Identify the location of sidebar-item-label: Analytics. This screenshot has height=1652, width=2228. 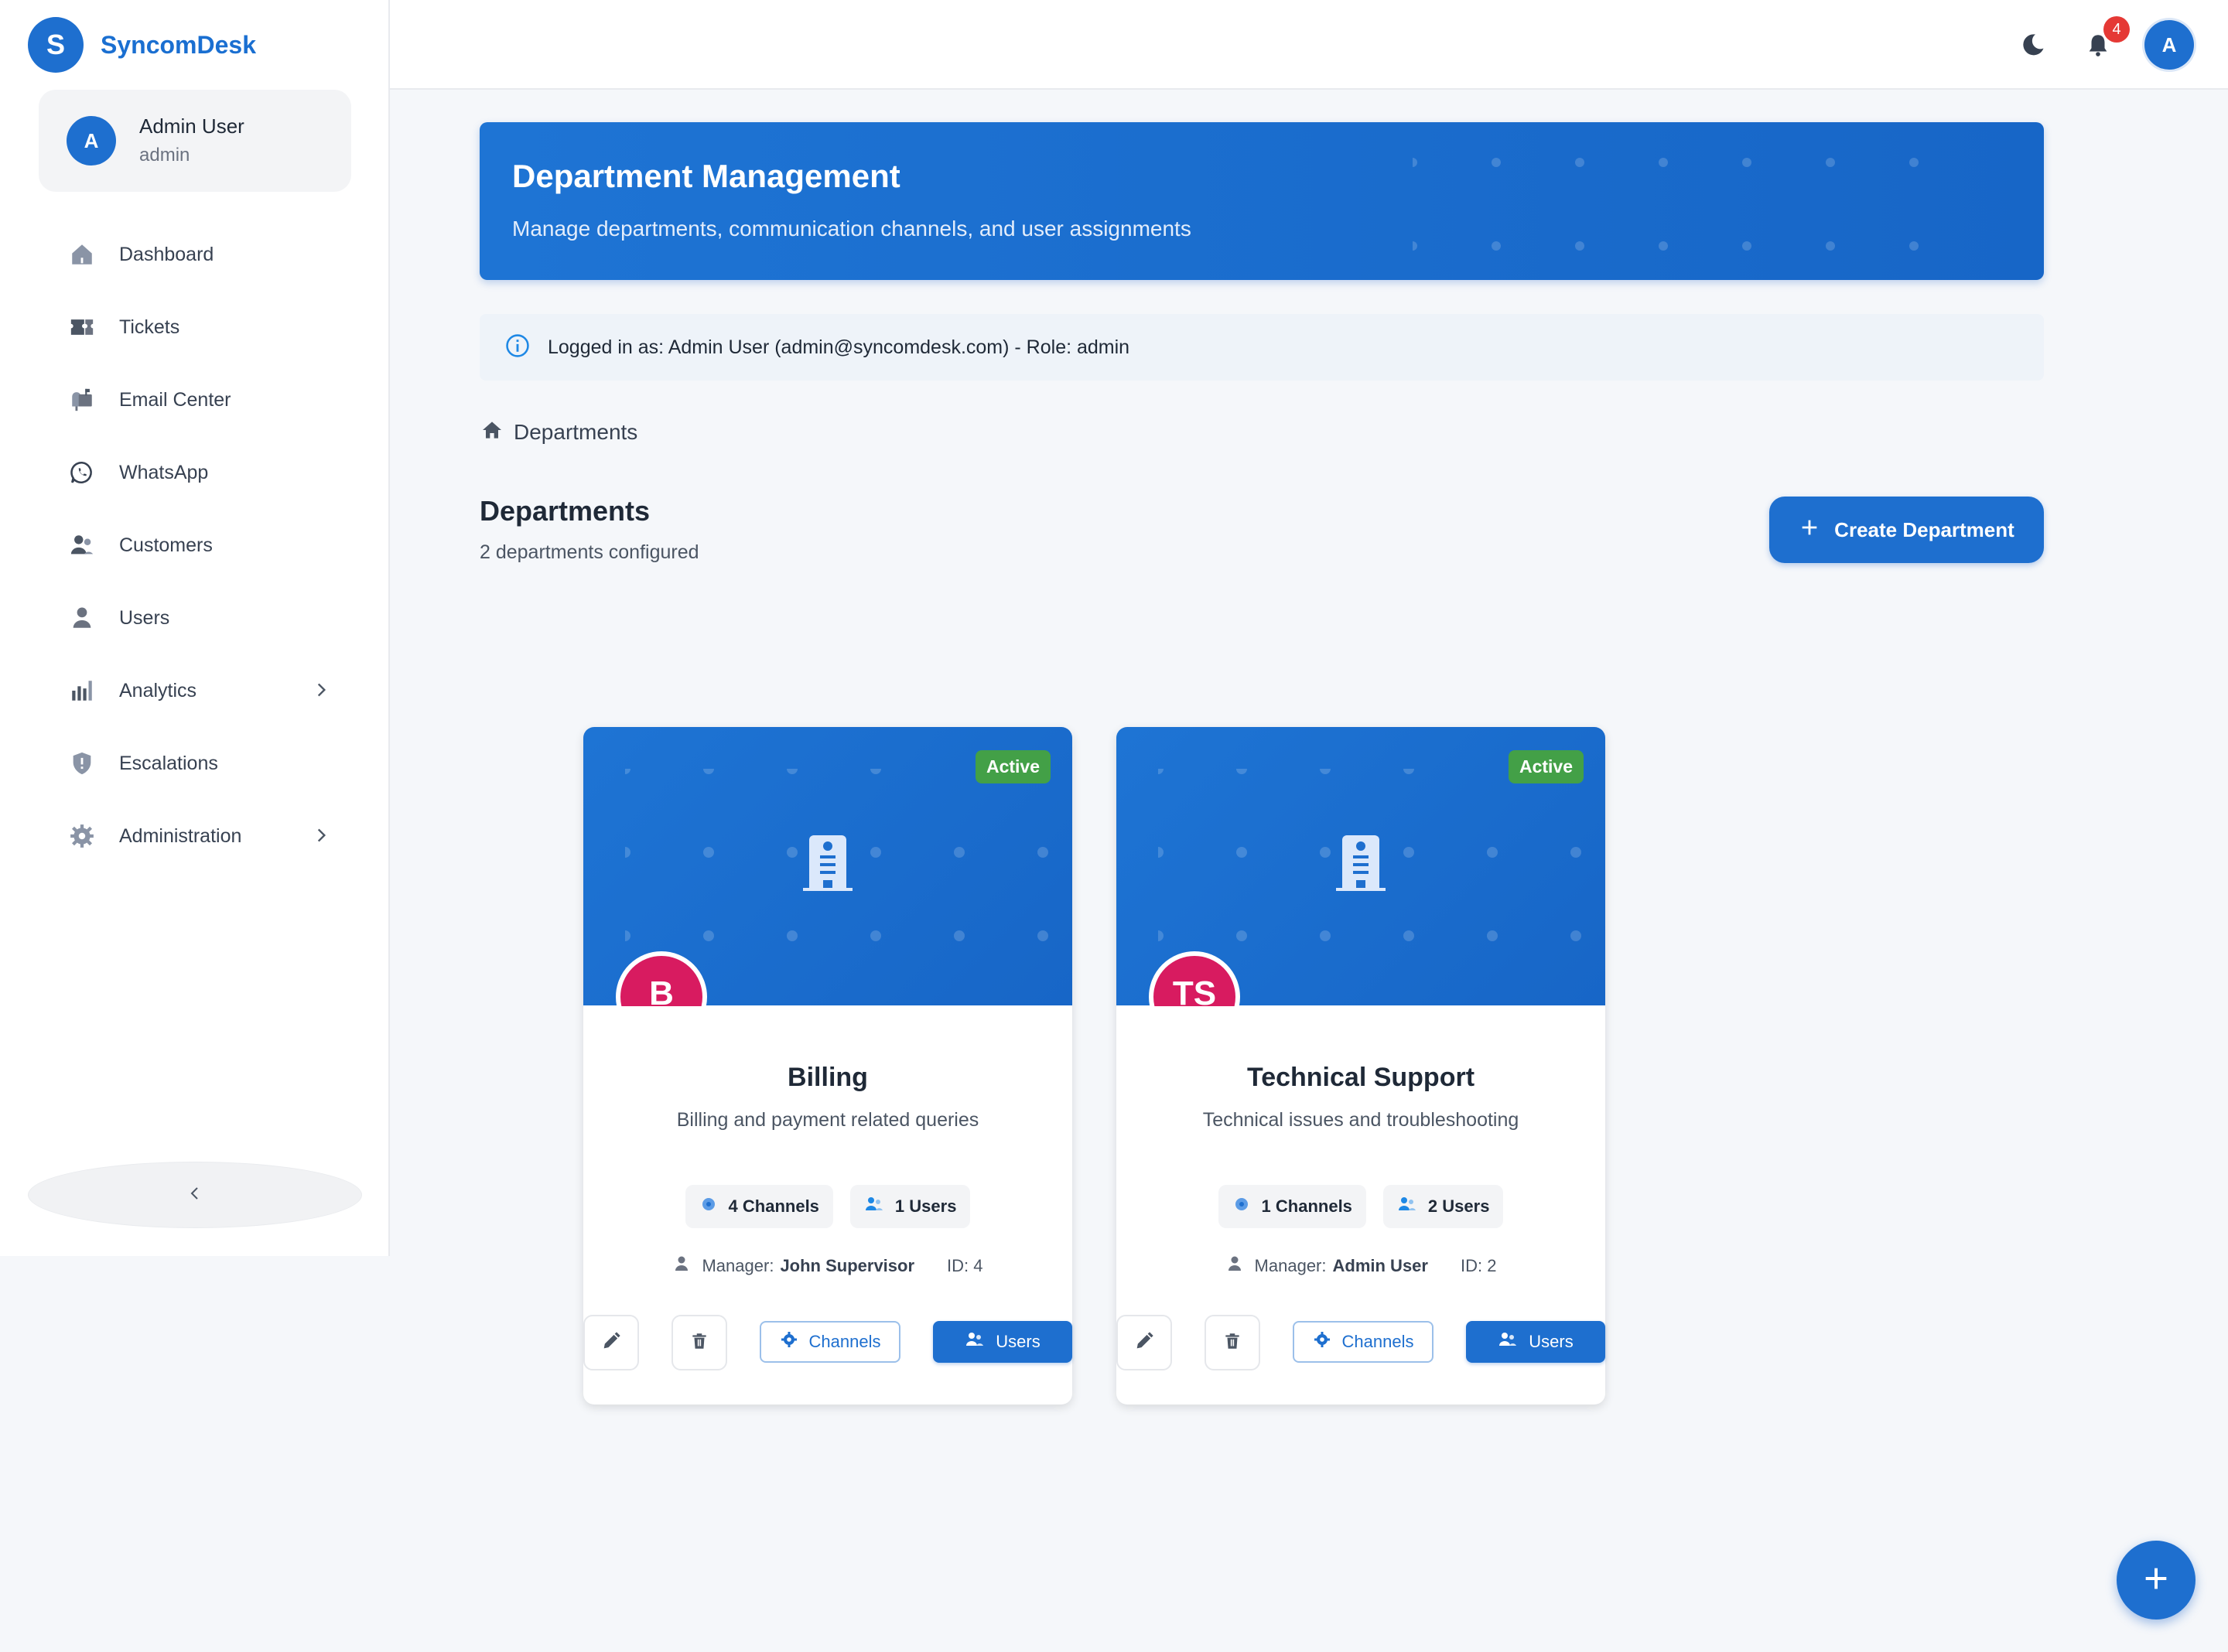
(158, 690).